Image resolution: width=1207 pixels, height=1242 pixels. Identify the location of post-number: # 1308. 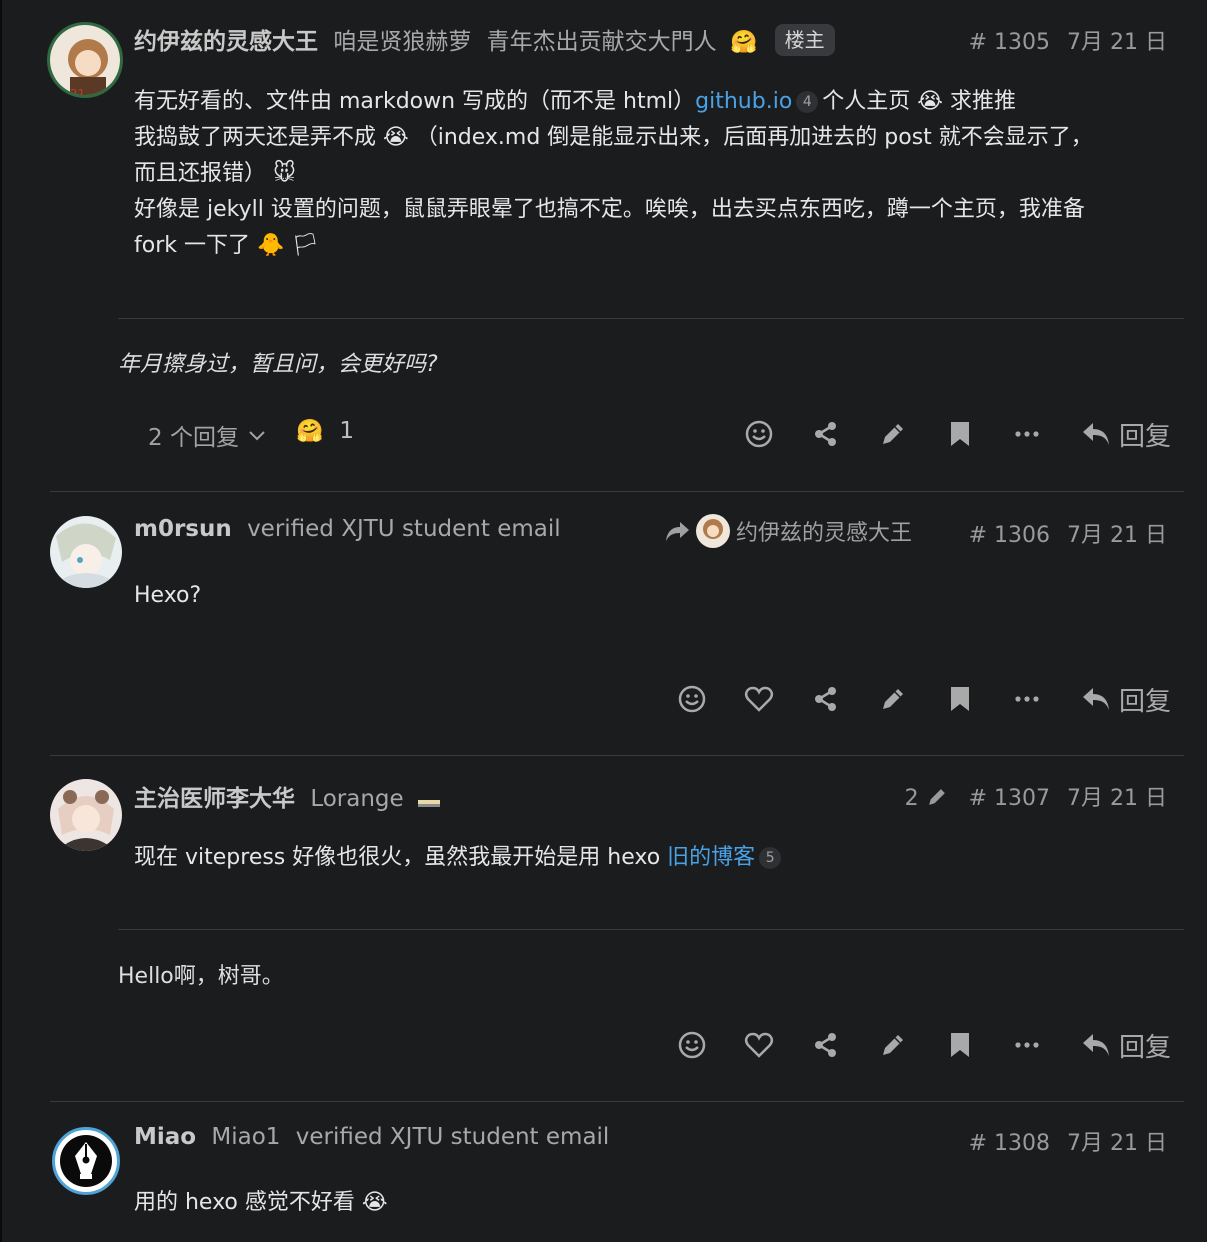
(1009, 1143).